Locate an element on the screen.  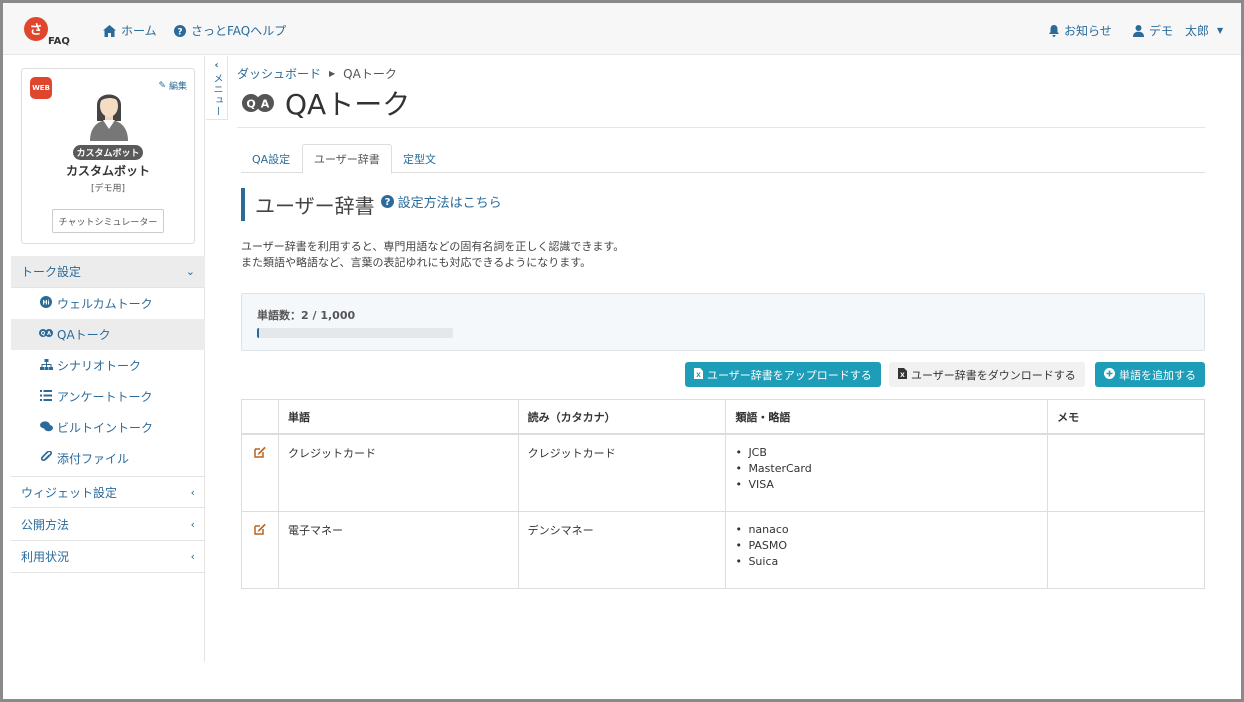
tab-user-dictionary: ユーザー辞書 is located at coordinates (347, 159).